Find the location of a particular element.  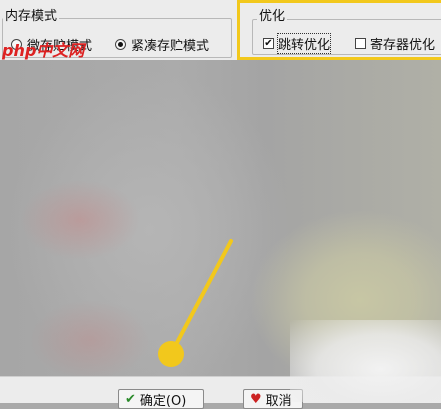

optimize-group: 优化 ✔ 跳转优化 寄存器优化 is located at coordinates (346, 32).